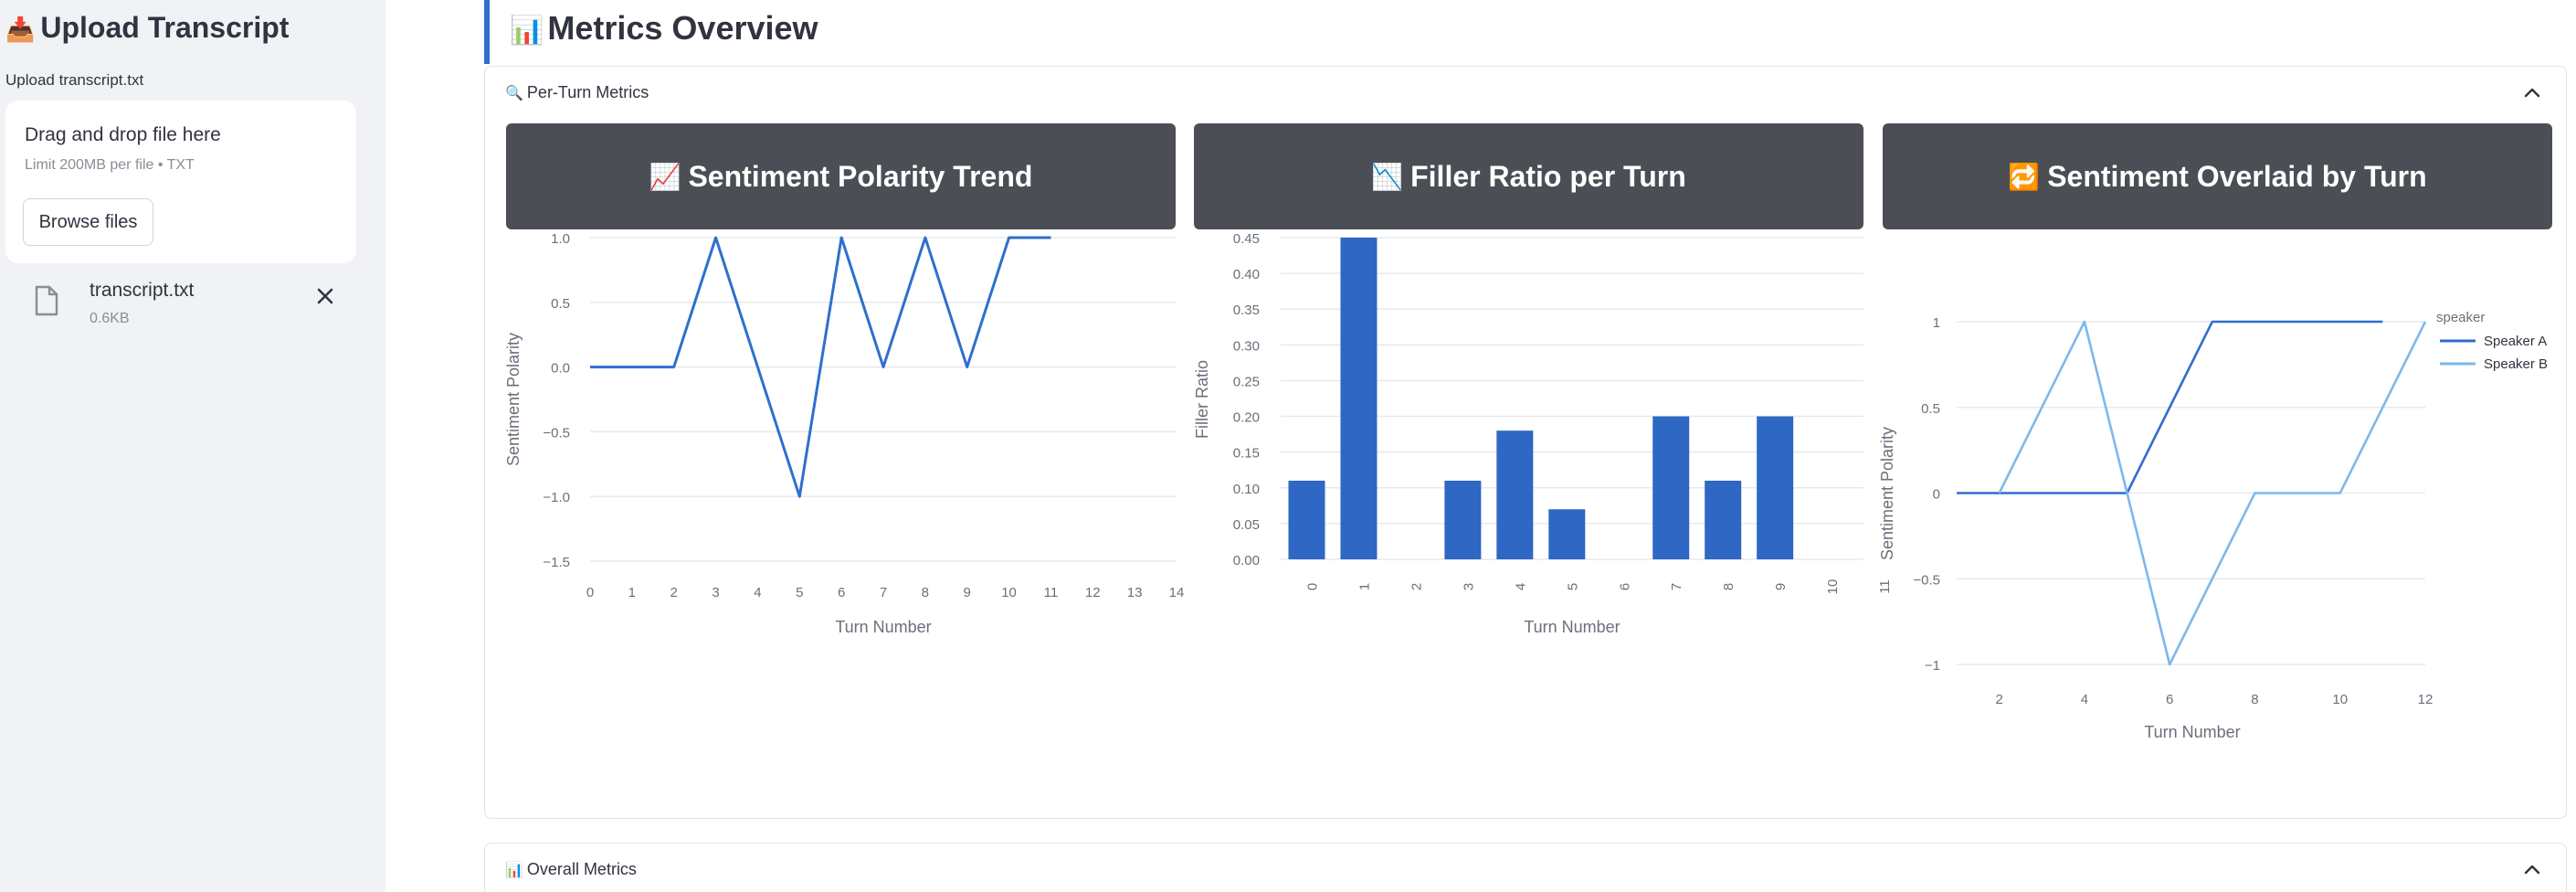  Describe the element at coordinates (2515, 341) in the screenshot. I see `legend-entry: Speaker A` at that location.